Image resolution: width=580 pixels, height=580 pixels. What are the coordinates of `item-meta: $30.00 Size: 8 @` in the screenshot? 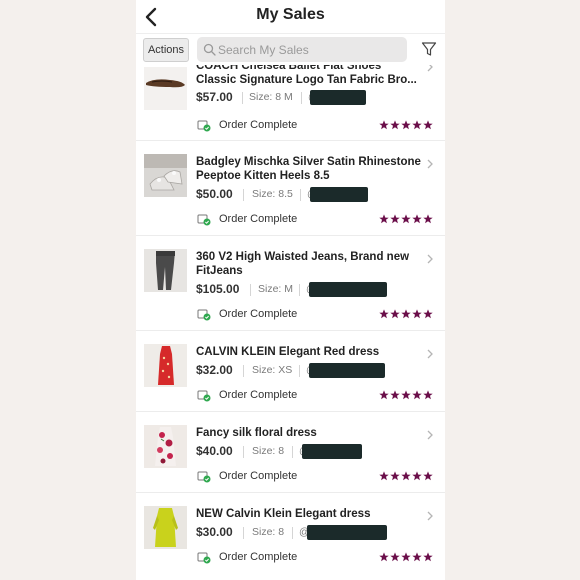 It's located at (316, 533).